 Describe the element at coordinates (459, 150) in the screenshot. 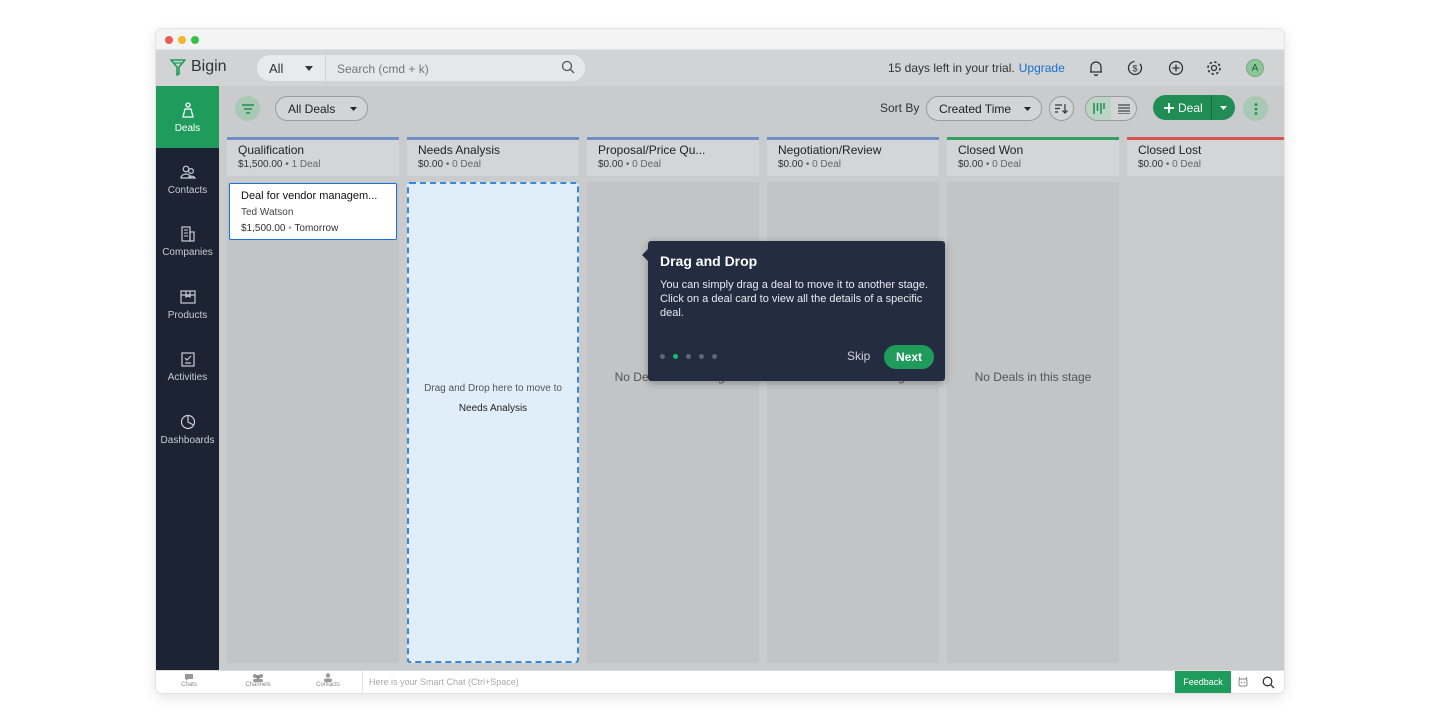

I see `stage-title: Needs Analysis` at that location.